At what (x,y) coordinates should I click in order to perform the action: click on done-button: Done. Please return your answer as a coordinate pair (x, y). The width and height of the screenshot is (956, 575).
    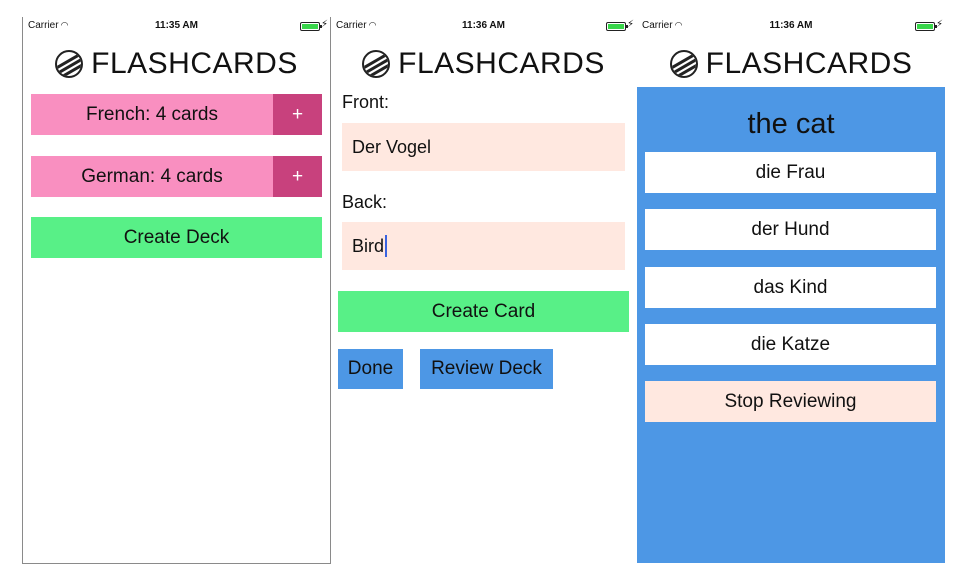
    Looking at the image, I should click on (370, 369).